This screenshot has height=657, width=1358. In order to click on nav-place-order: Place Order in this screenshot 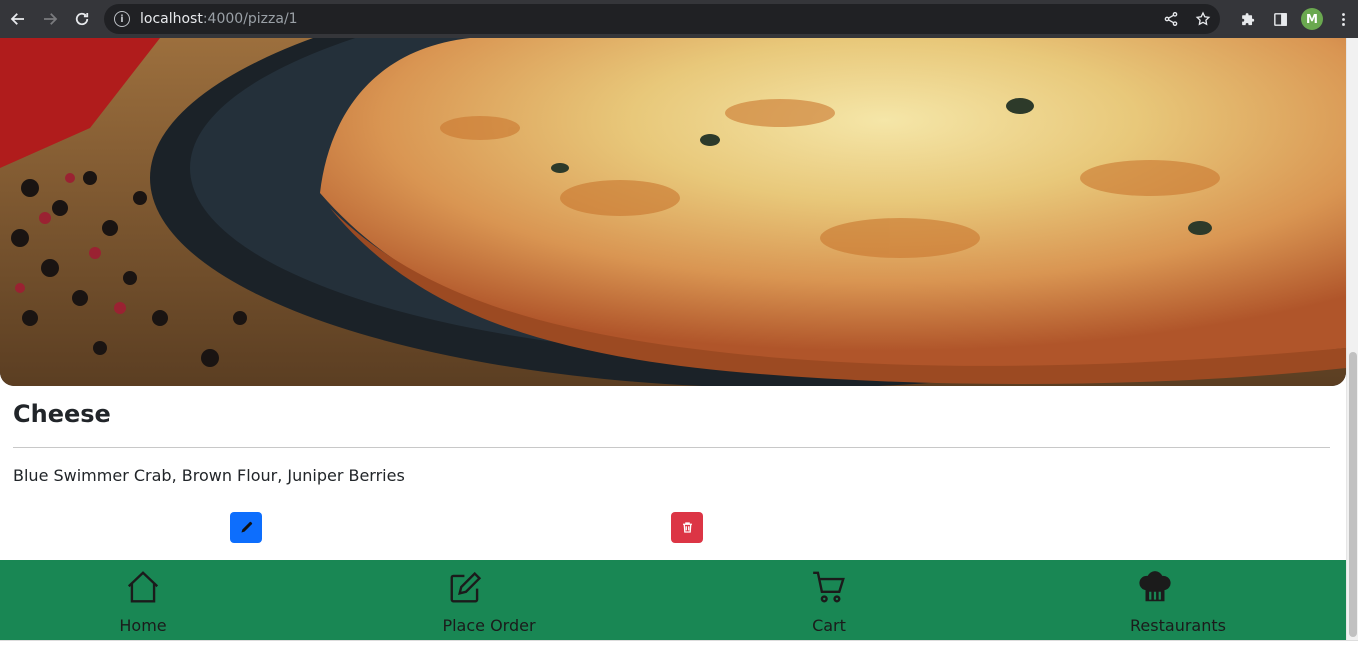, I will do `click(489, 600)`.